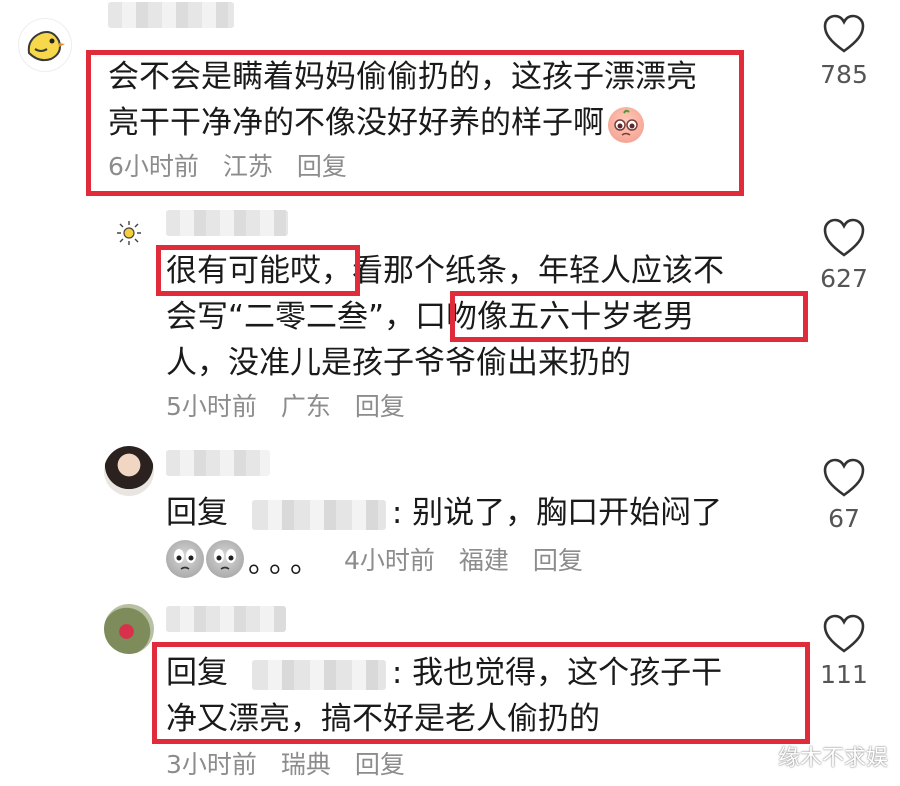 This screenshot has width=900, height=786. I want to click on like-button: 111, so click(844, 651).